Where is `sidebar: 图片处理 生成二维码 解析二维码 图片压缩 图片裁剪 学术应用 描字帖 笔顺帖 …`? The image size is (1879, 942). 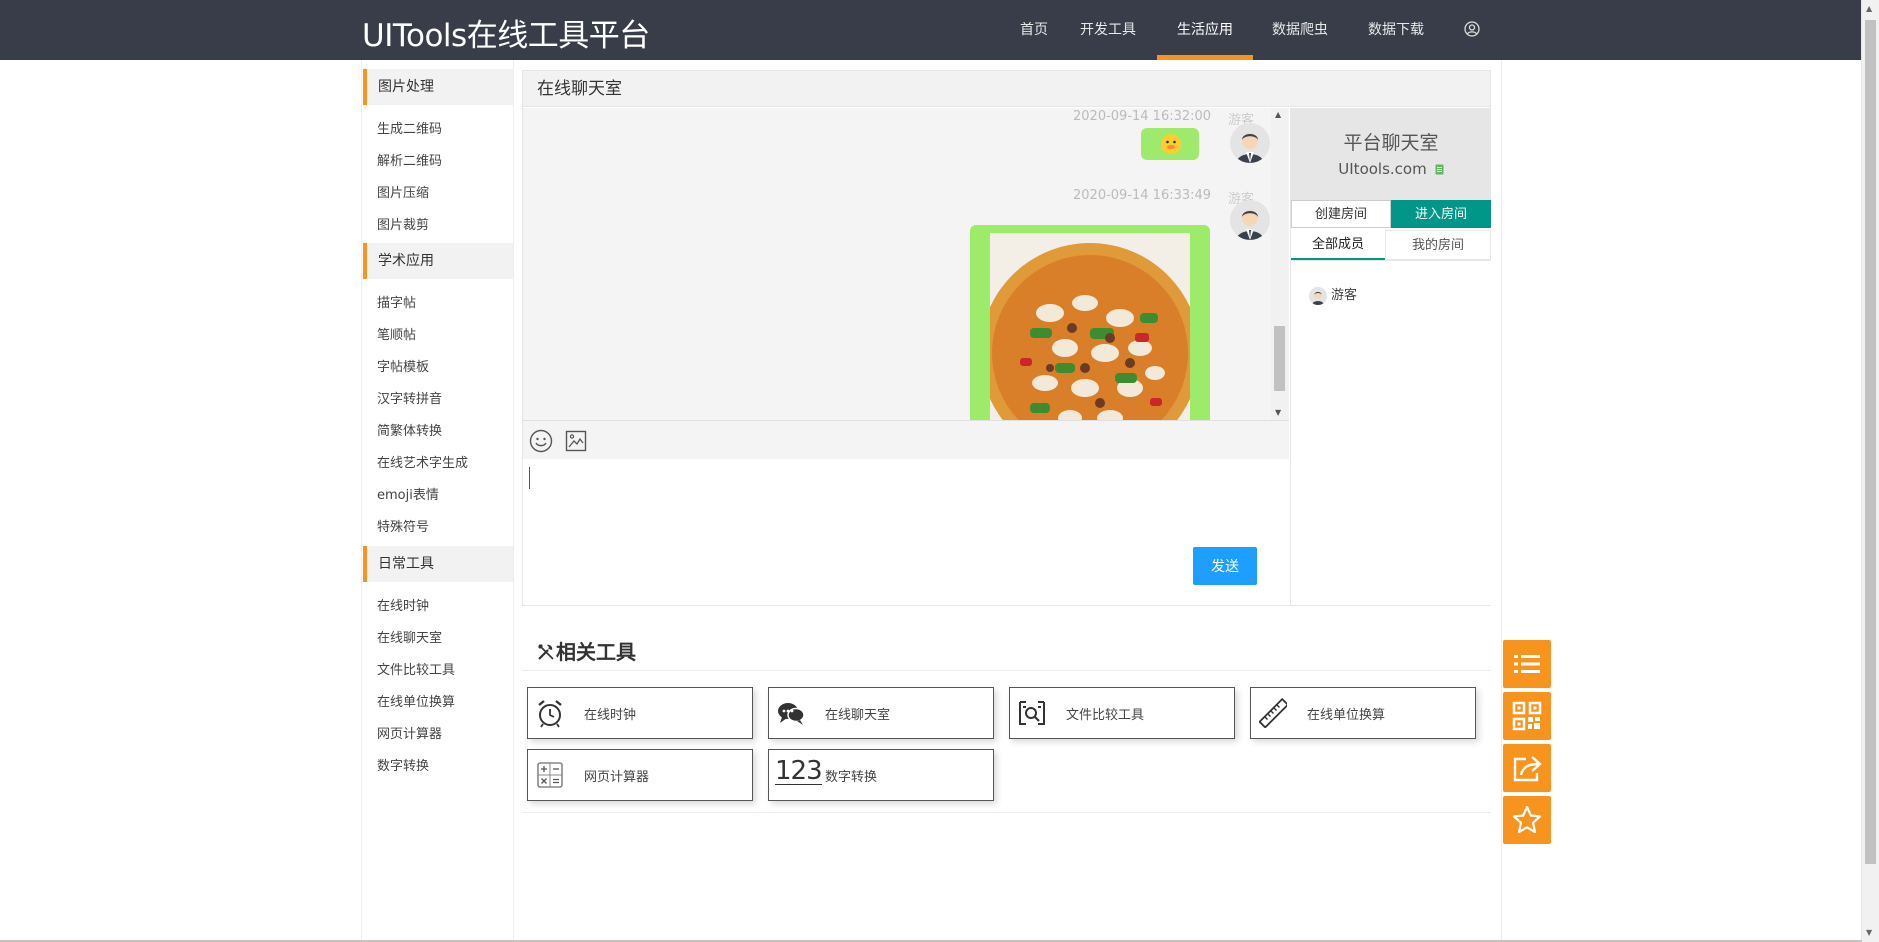 sidebar: 图片处理 生成二维码 解析二维码 图片压缩 图片裁剪 学术应用 描字帖 笔顺帖 … is located at coordinates (437, 501).